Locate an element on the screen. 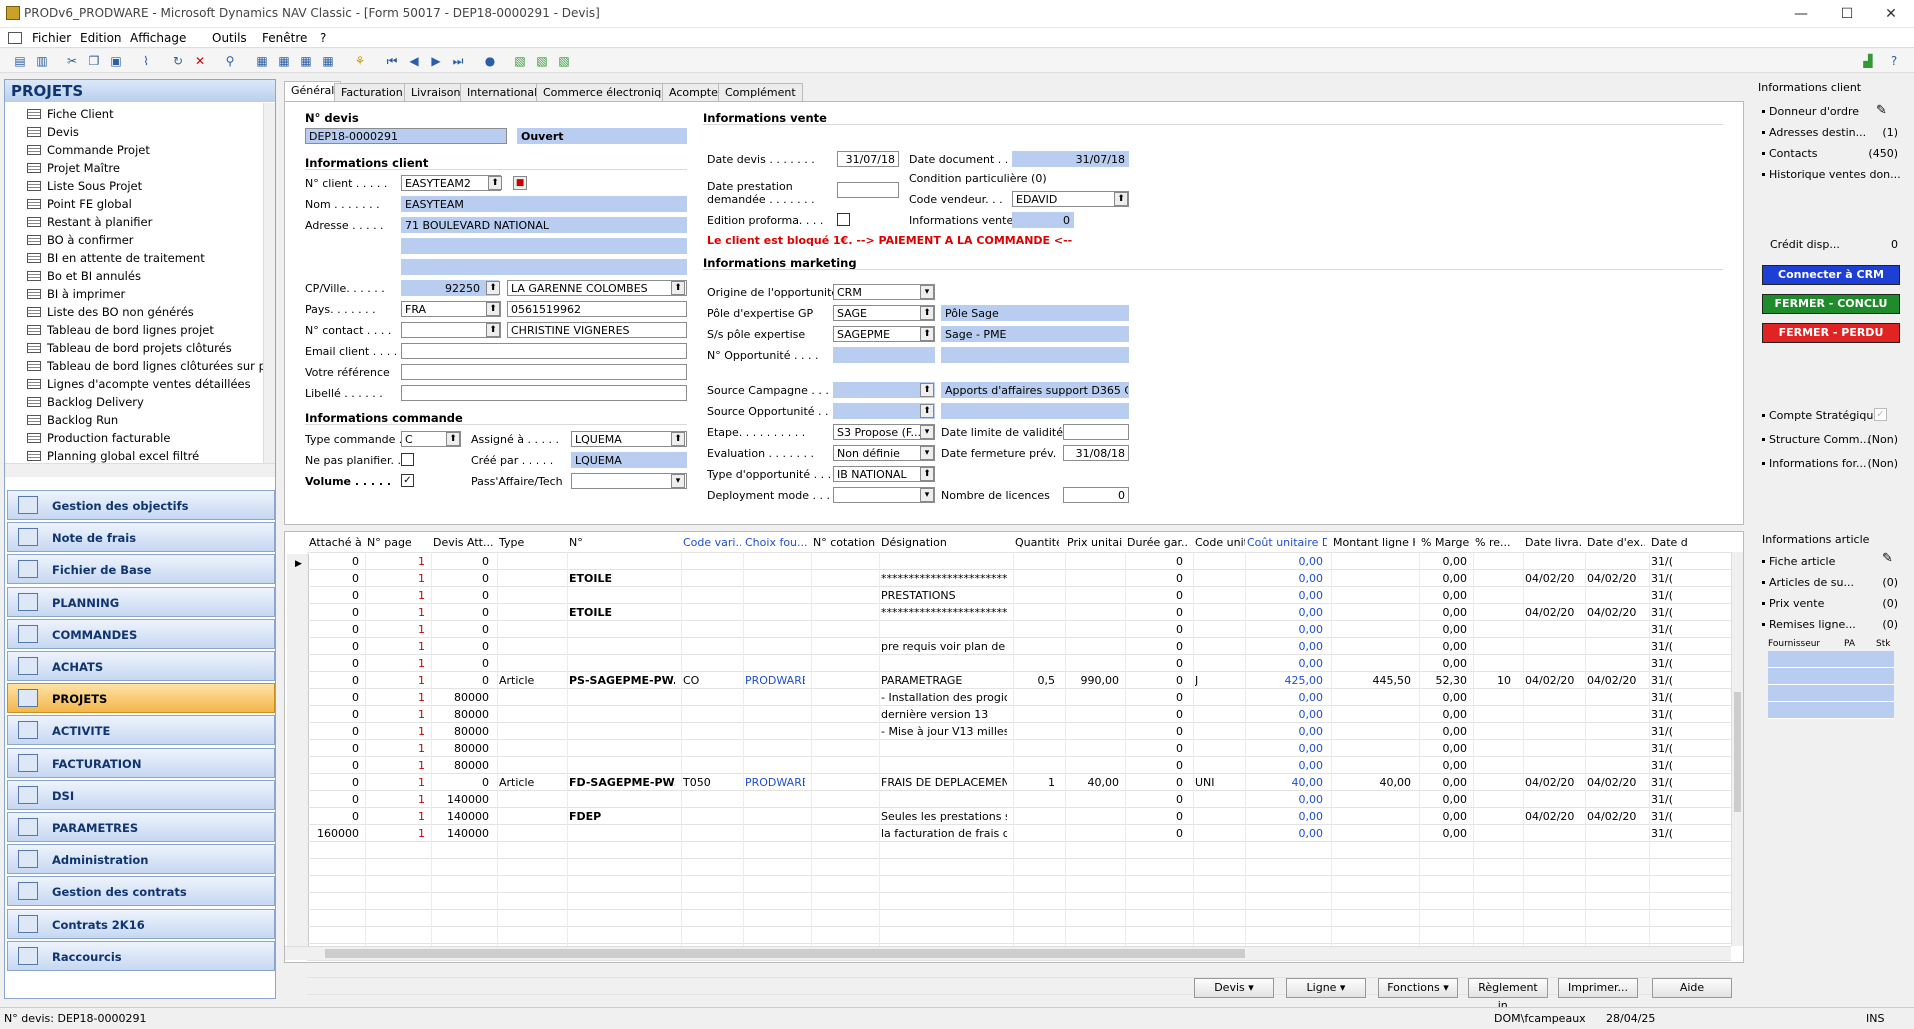 This screenshot has width=1914, height=1029. tab-international: International is located at coordinates (502, 92).